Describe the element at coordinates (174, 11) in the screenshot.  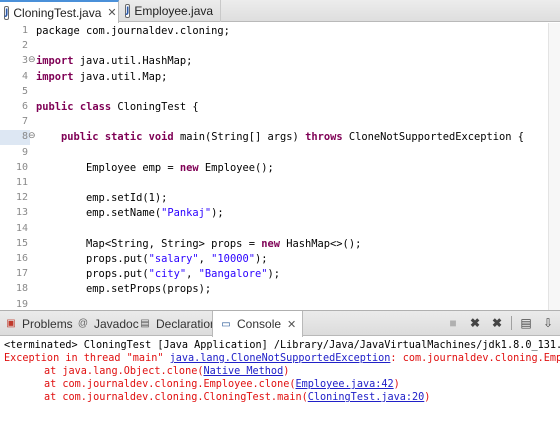
I see `tab-label: Employee.java` at that location.